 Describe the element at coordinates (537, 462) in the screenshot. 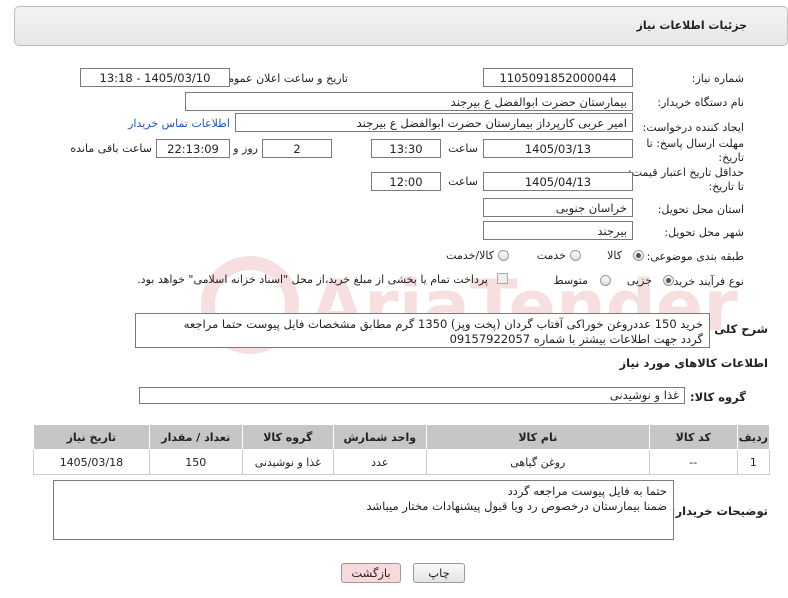

I see `cell-name: روغن گیاهی` at that location.